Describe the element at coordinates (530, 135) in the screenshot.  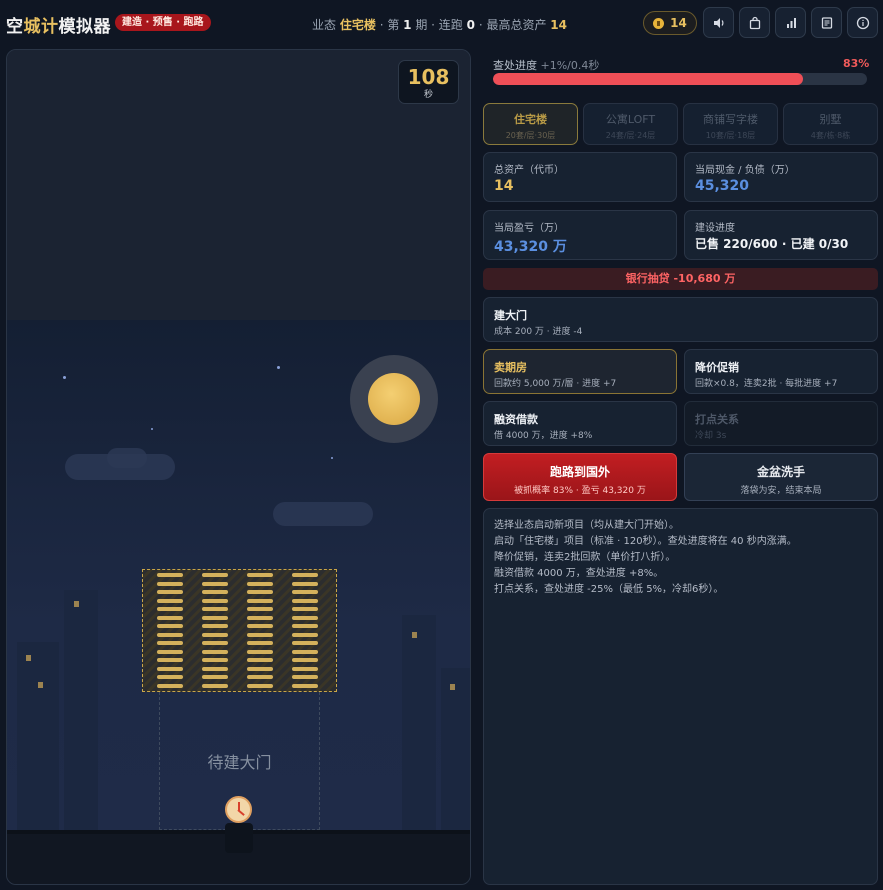
I see `tab-sub: 20套/层·30层` at that location.